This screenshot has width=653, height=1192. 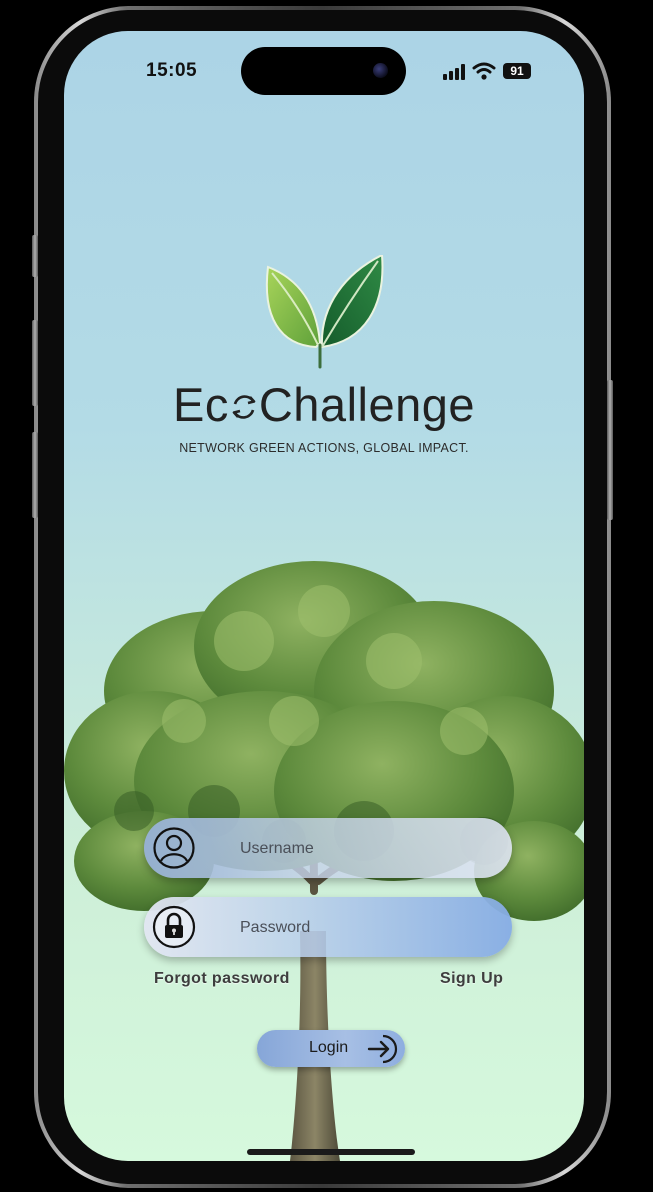 I want to click on username-field, so click(x=328, y=849).